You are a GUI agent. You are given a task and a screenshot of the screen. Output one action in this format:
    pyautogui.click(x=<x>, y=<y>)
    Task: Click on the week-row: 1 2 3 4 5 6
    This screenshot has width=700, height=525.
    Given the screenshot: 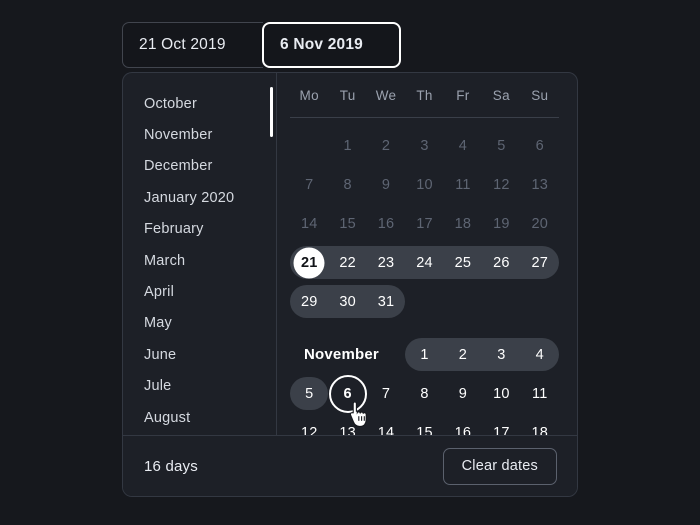 What is the action you would take?
    pyautogui.click(x=424, y=145)
    